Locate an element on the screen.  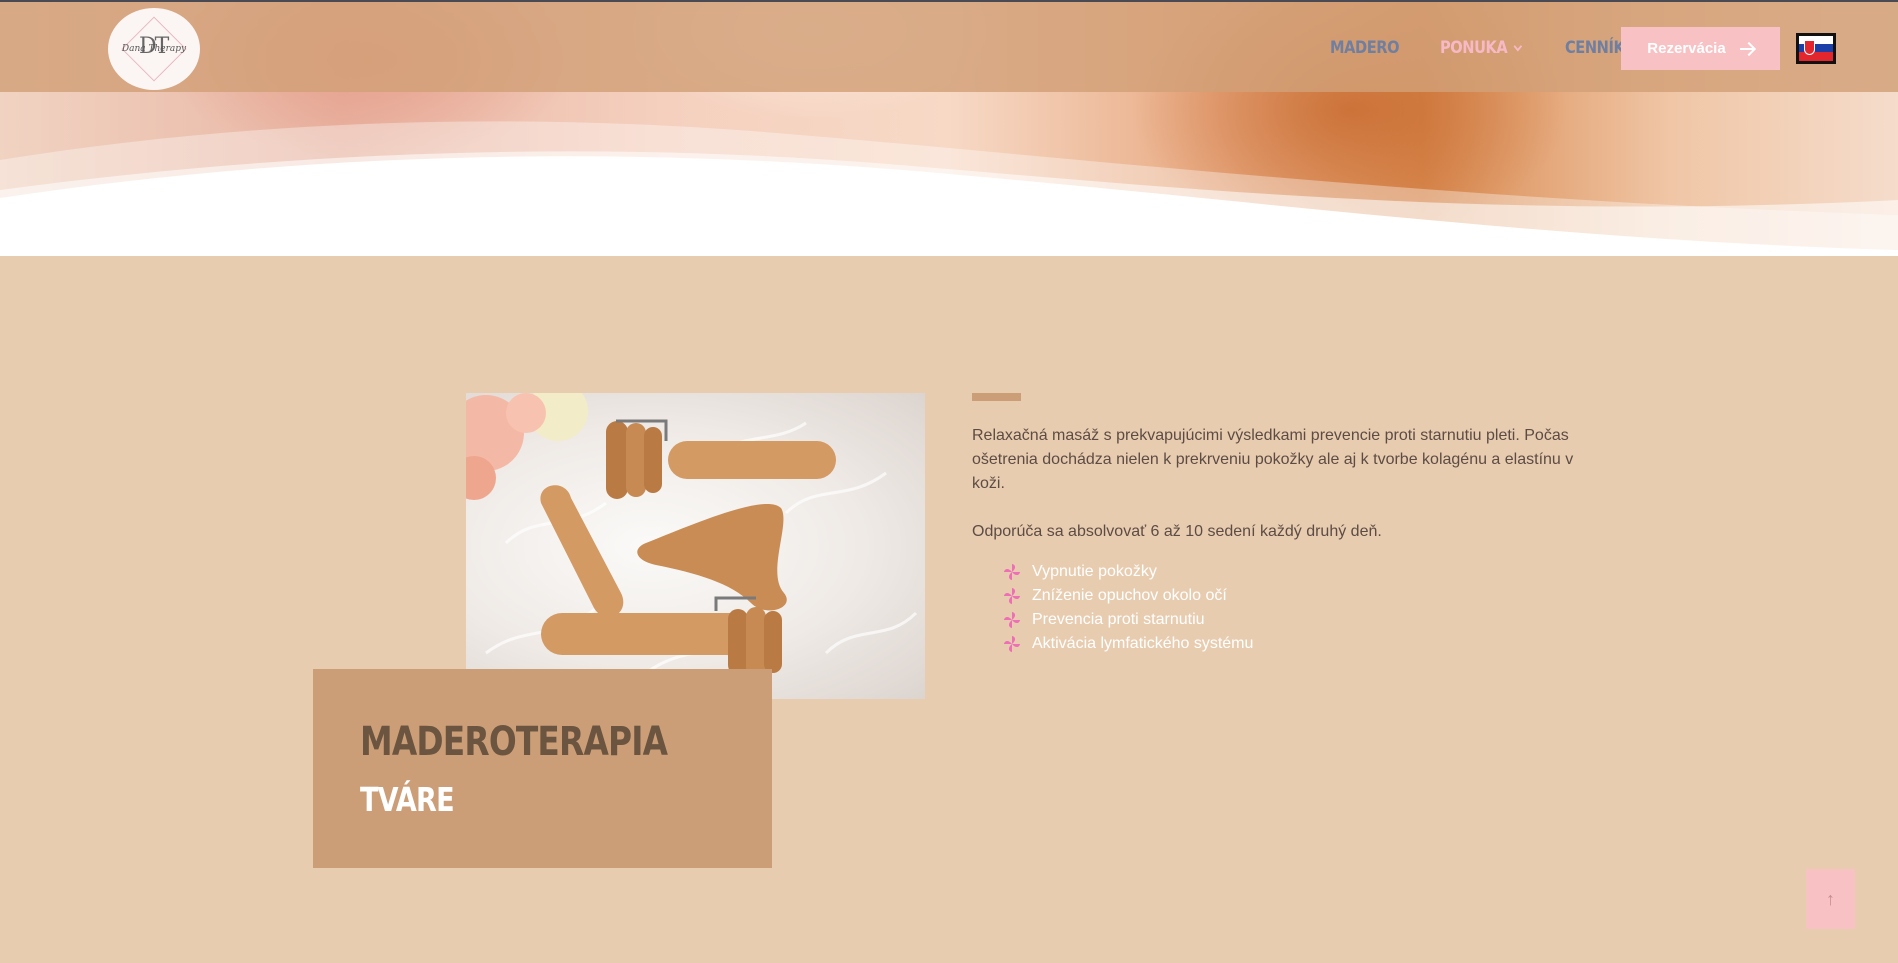
title-card: MADEROTERAPIA TVÁRE is located at coordinates (542, 768).